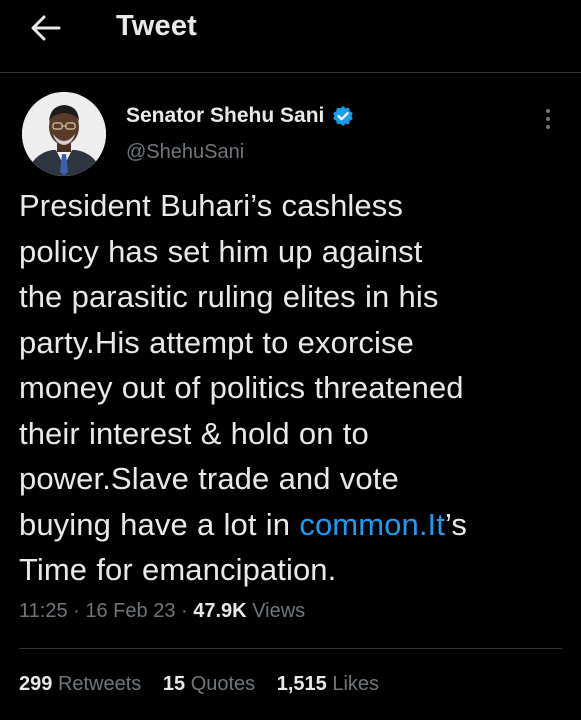 This screenshot has height=720, width=581. Describe the element at coordinates (279, 611) in the screenshot. I see `views-label: Views` at that location.